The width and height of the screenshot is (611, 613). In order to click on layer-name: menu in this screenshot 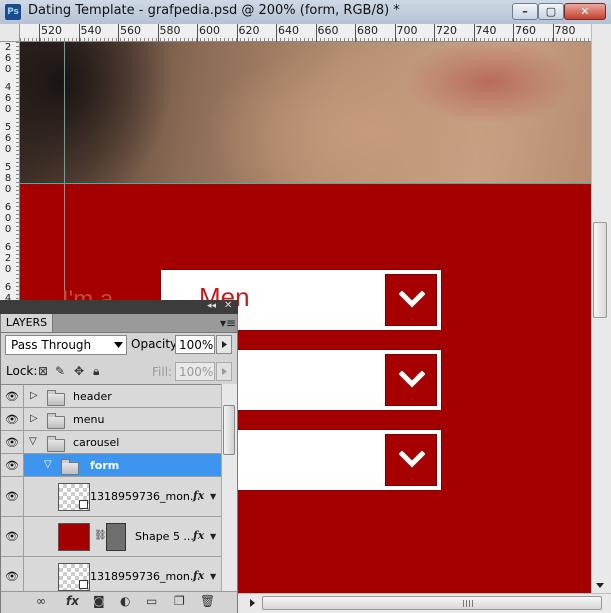, I will do `click(89, 419)`.